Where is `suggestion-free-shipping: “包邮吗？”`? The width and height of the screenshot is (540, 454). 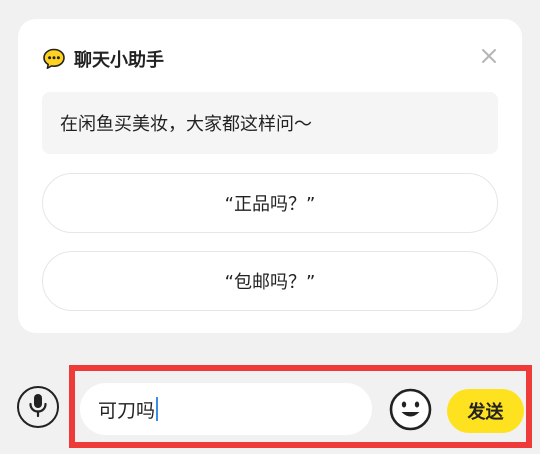
suggestion-free-shipping: “包邮吗？” is located at coordinates (270, 281).